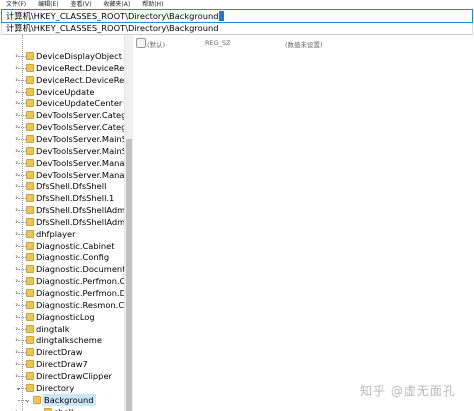 This screenshot has height=411, width=474. What do you see at coordinates (62, 186) in the screenshot?
I see `tree-item: › DfsShell.DfsShell` at bounding box center [62, 186].